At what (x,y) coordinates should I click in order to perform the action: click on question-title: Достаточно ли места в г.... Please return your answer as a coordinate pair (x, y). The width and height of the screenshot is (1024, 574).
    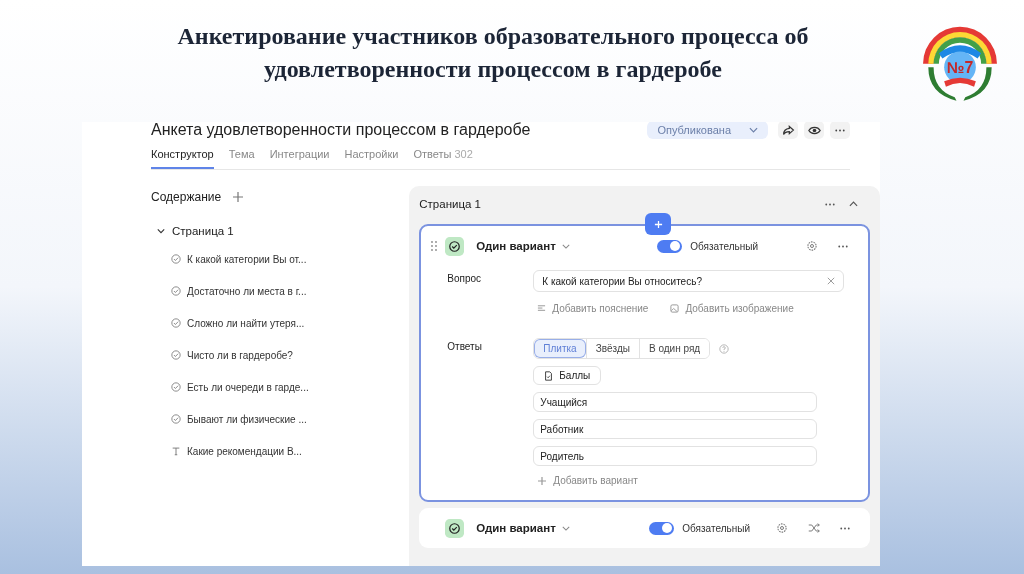
    Looking at the image, I should click on (247, 291).